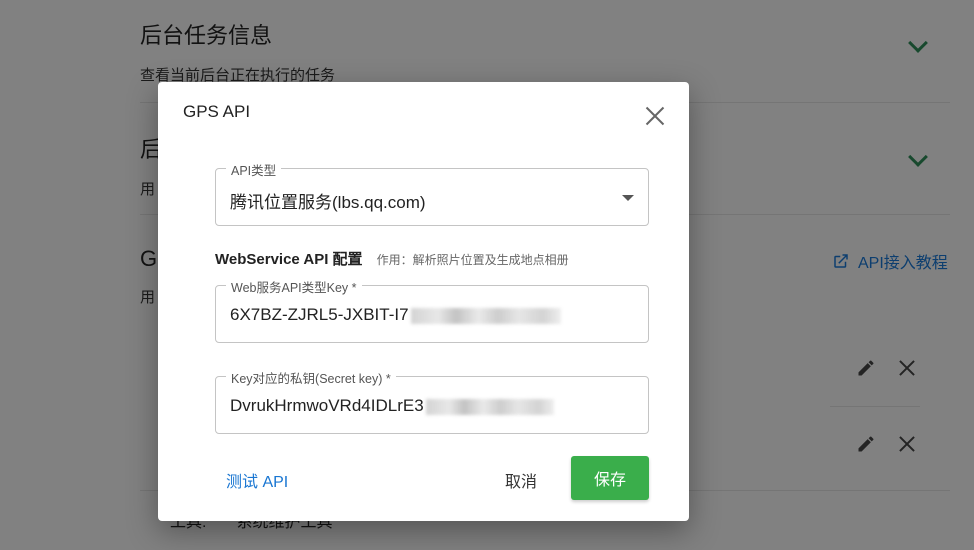  What do you see at coordinates (432, 193) in the screenshot?
I see `api-type-select: API类型 腾讯位置服务(lbs.qq.com)` at bounding box center [432, 193].